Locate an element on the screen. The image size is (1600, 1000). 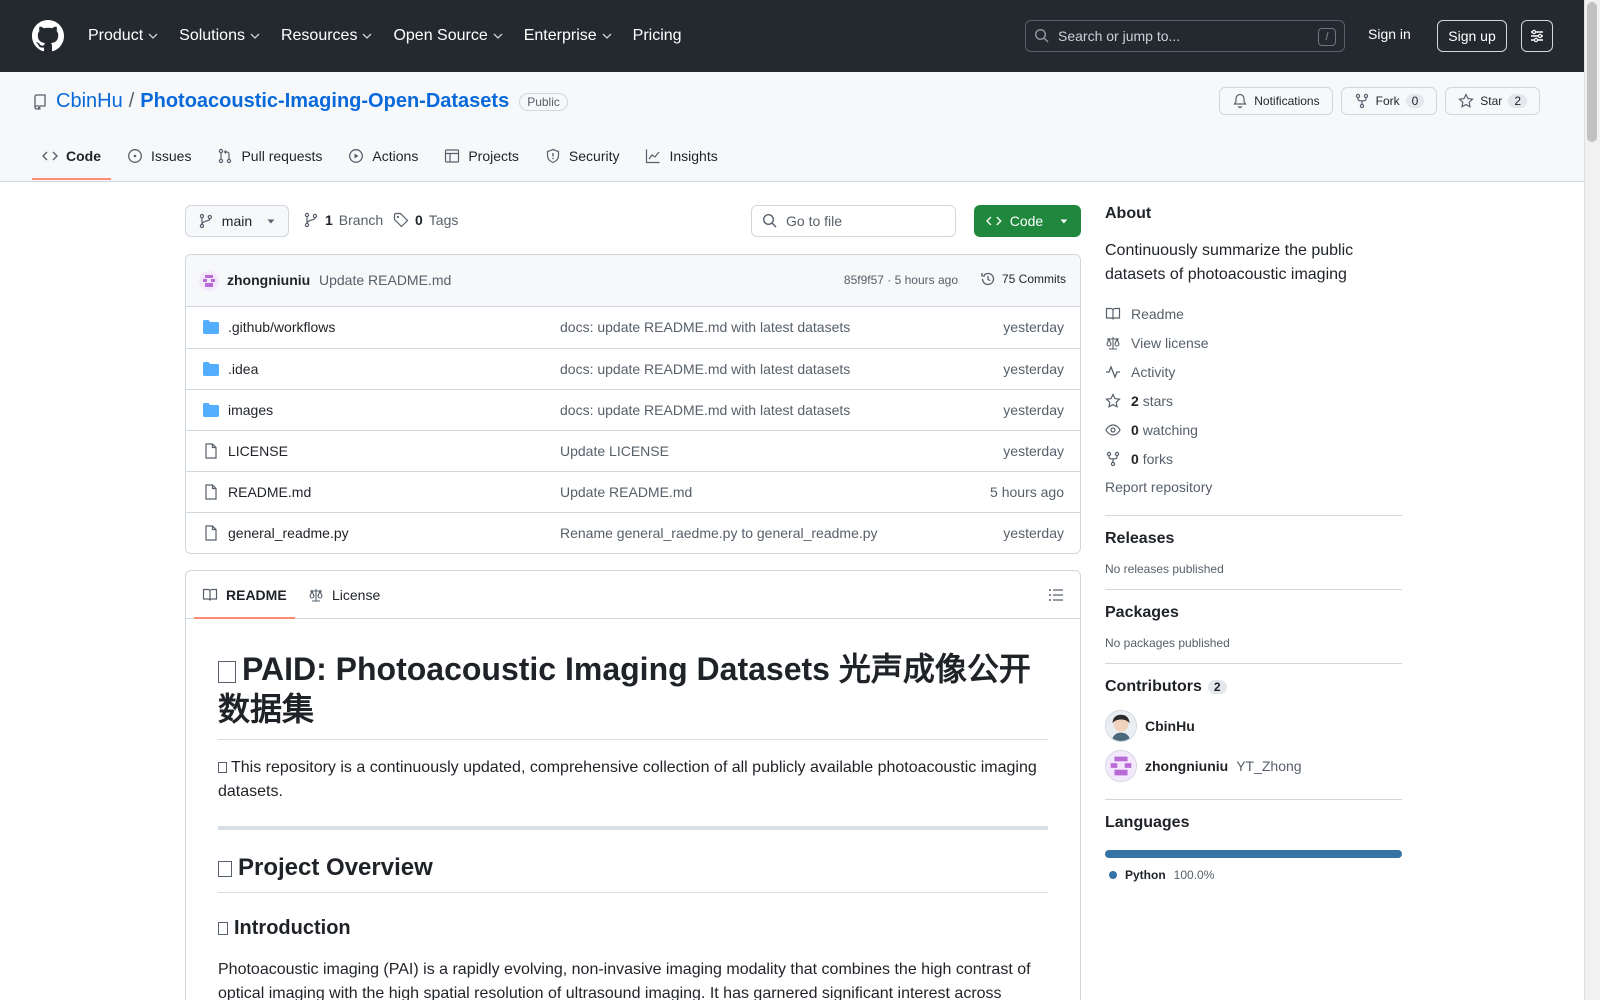
about-link-stars: 2 stars is located at coordinates (1253, 400).